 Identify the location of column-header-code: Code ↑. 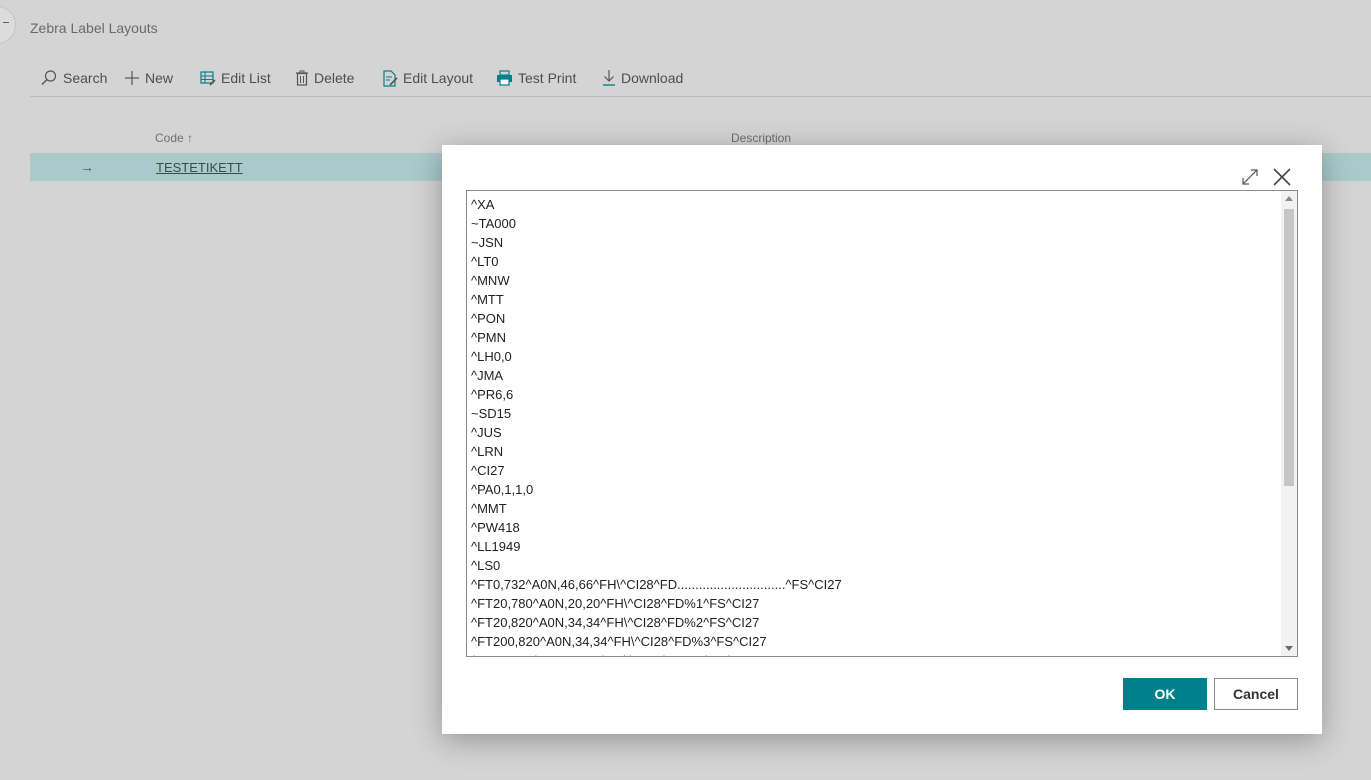
(174, 138).